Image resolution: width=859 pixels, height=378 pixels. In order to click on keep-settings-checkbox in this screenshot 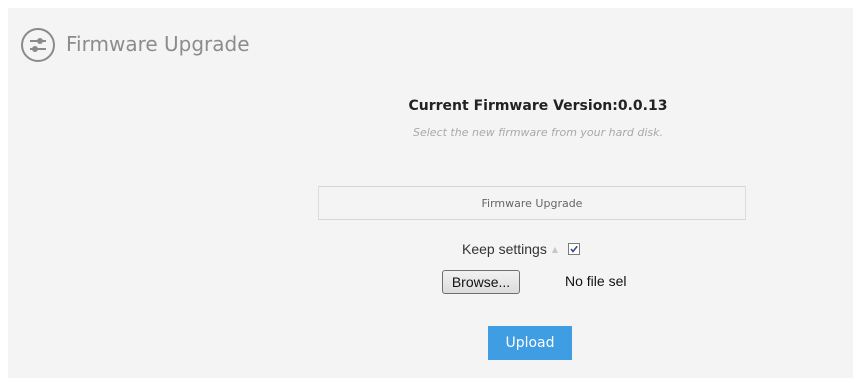, I will do `click(574, 249)`.